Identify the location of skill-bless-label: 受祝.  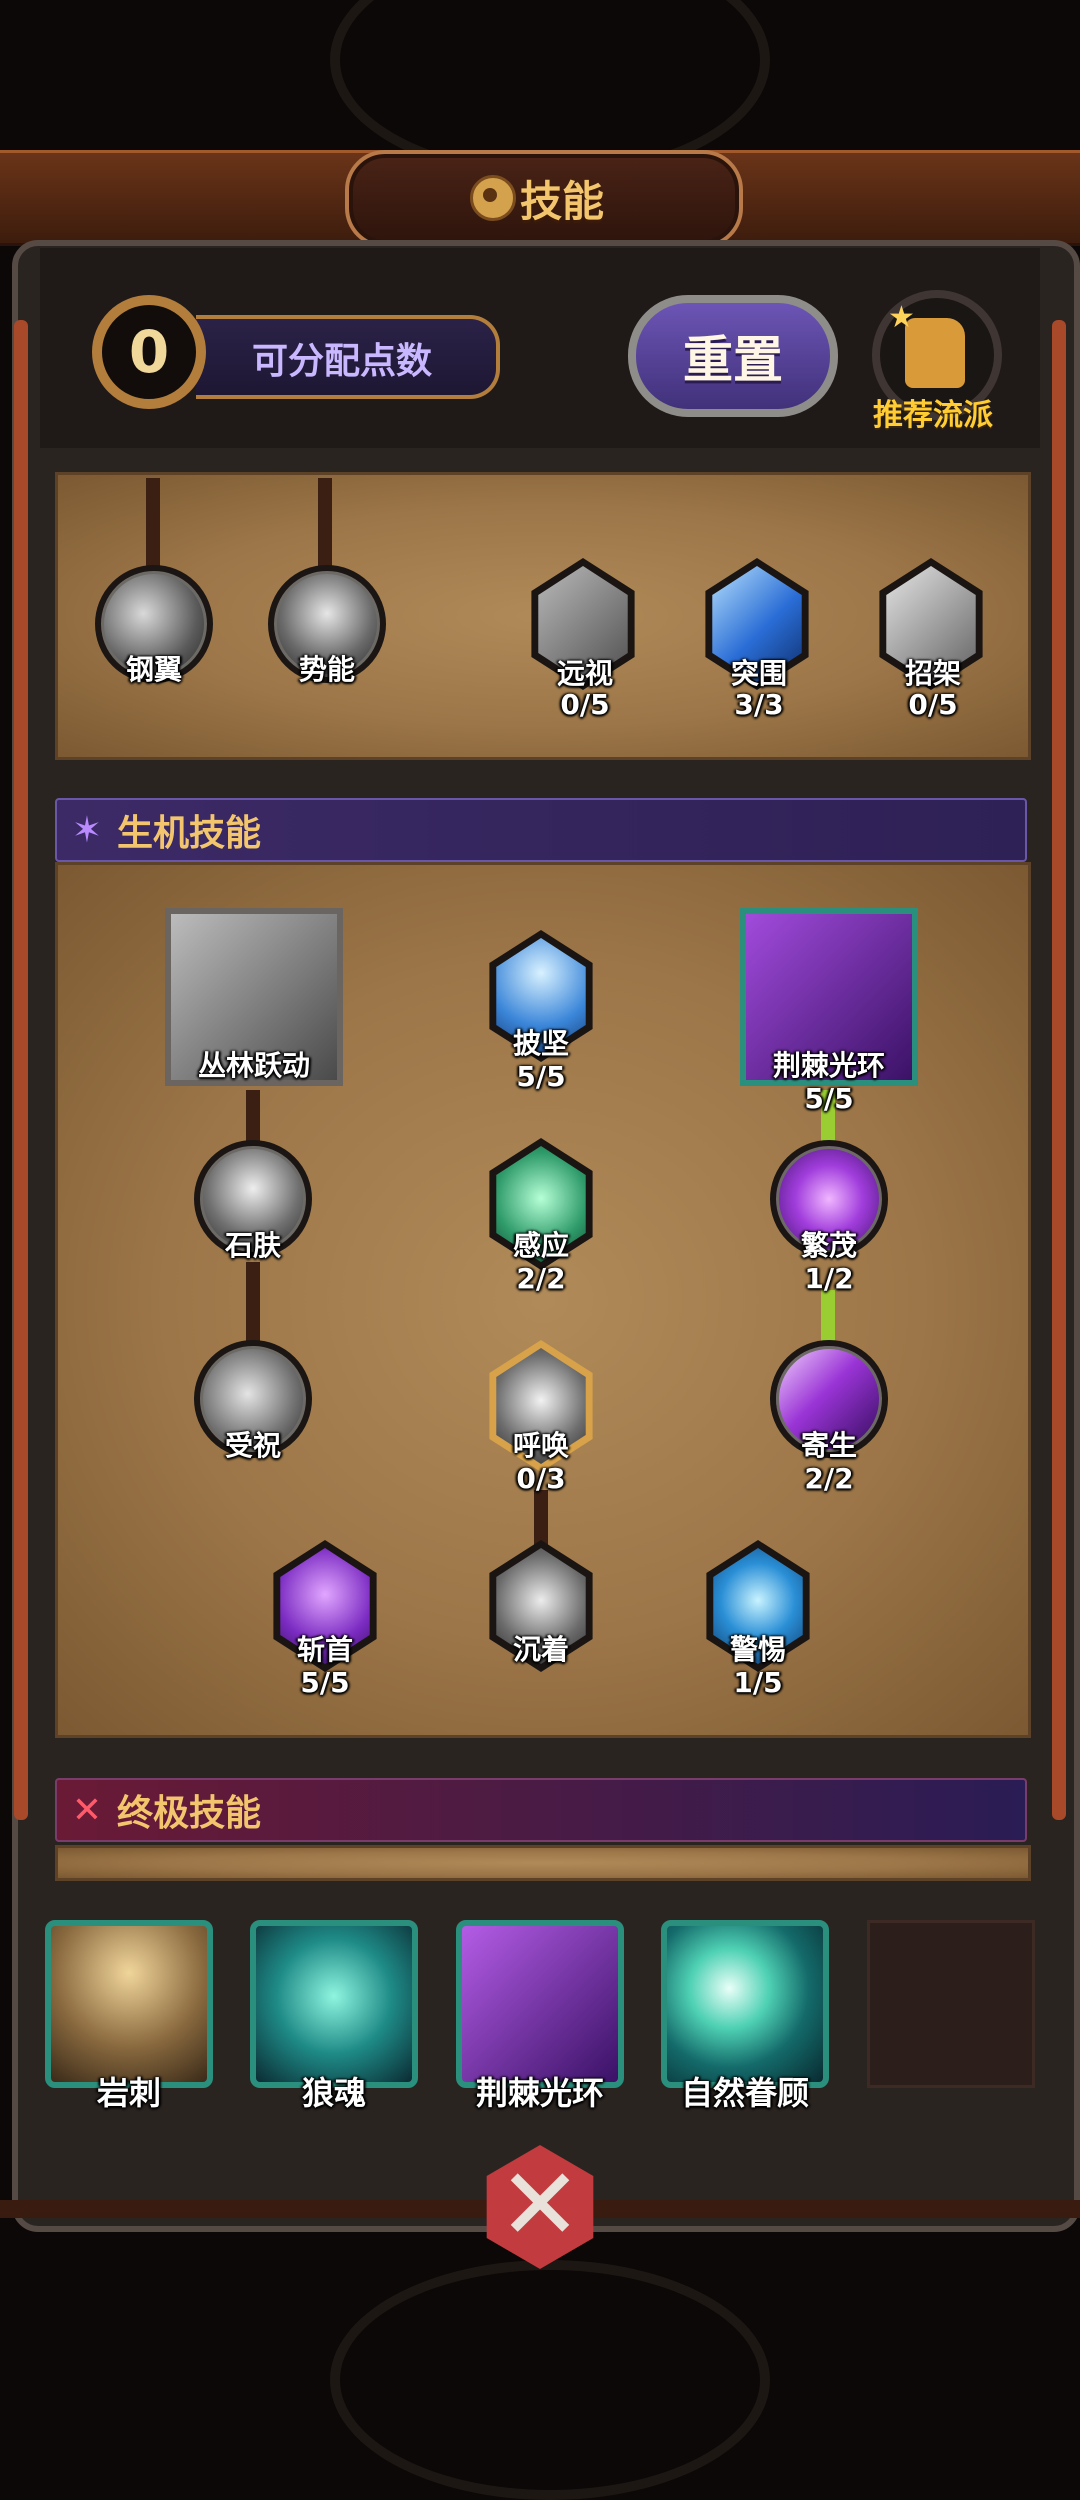
(252, 1445).